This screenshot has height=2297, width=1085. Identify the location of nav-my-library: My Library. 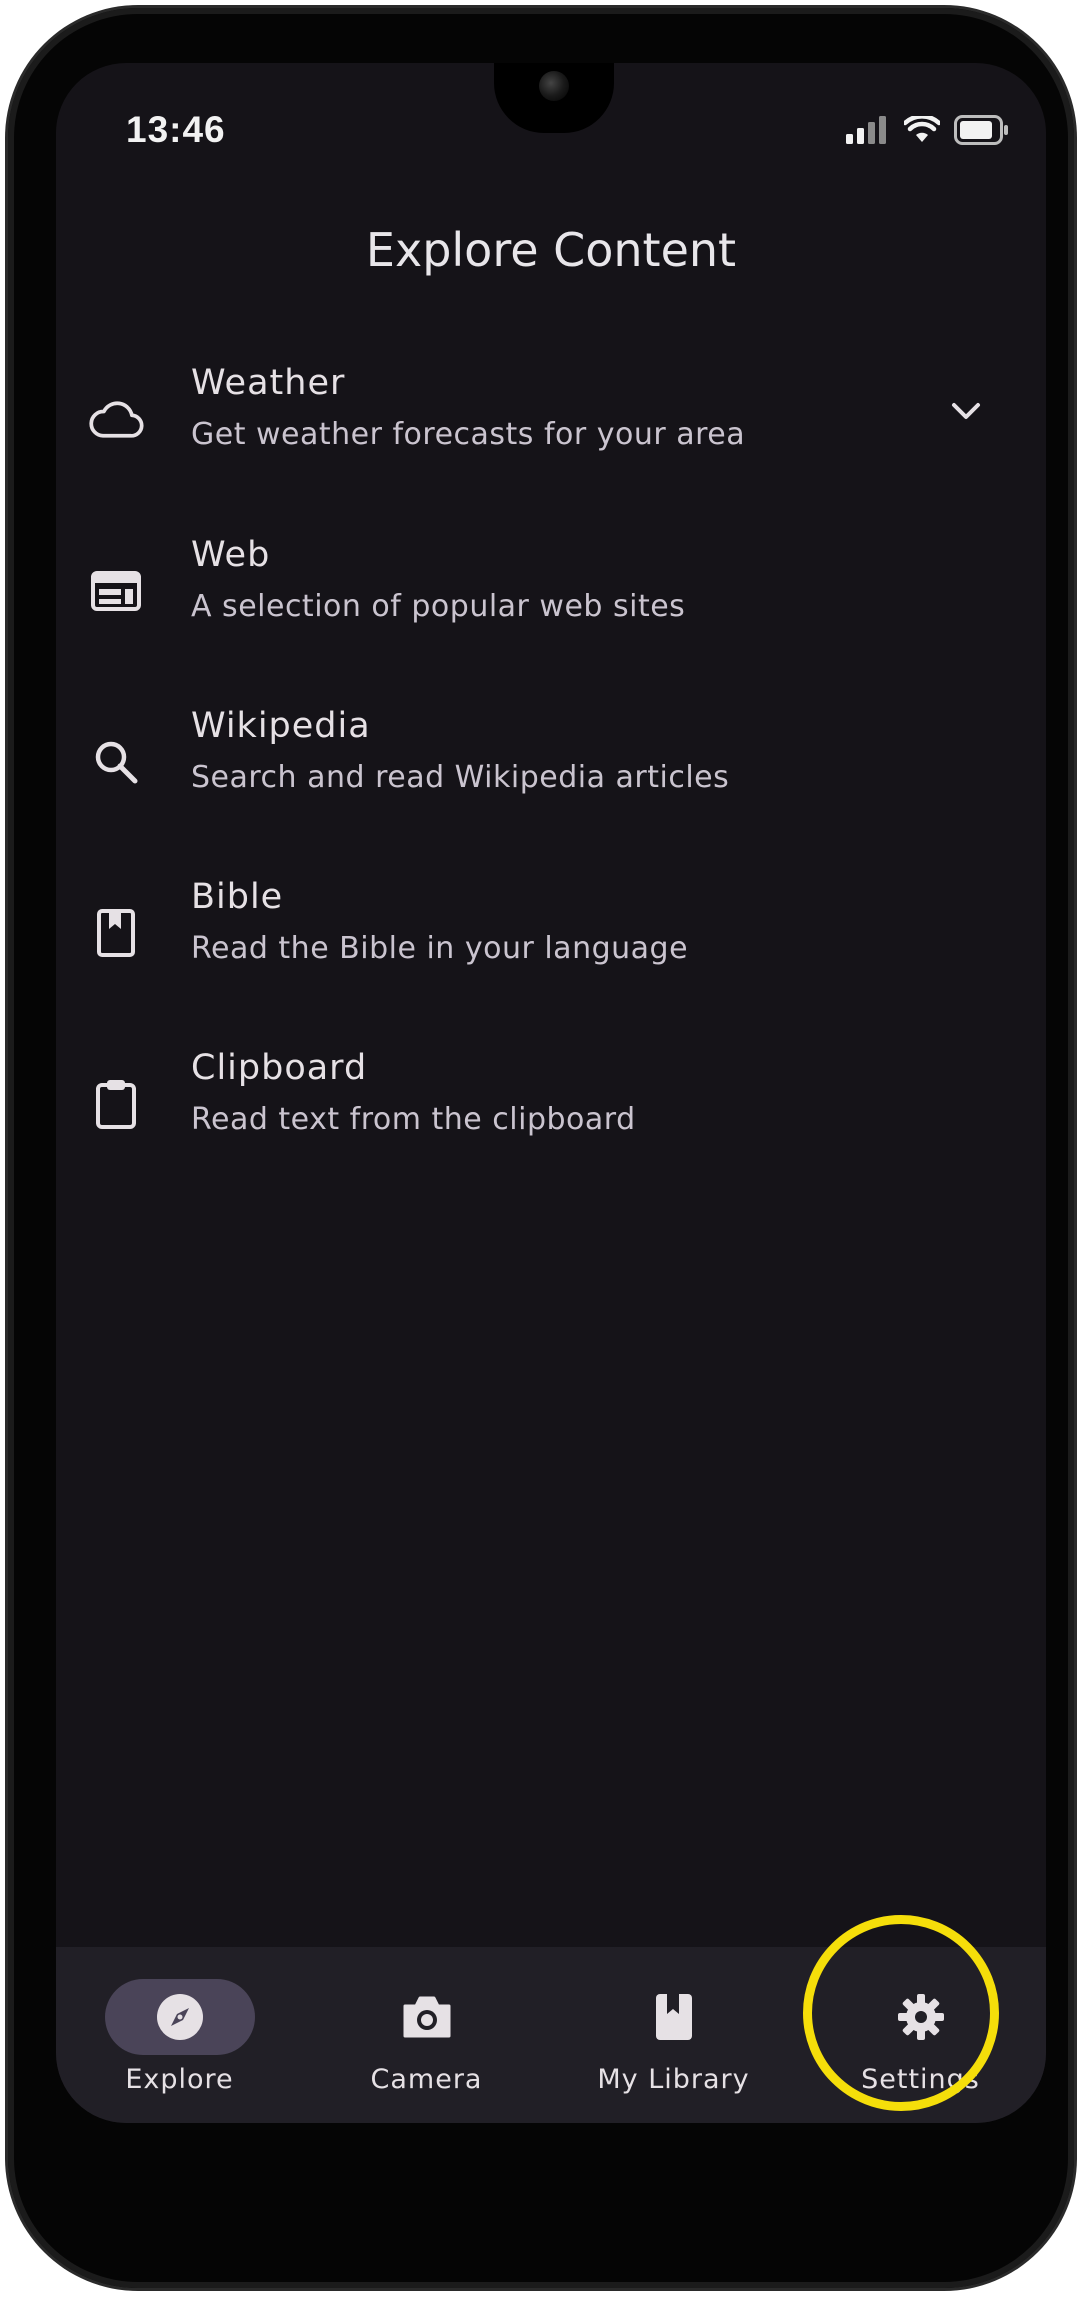
(673, 2035).